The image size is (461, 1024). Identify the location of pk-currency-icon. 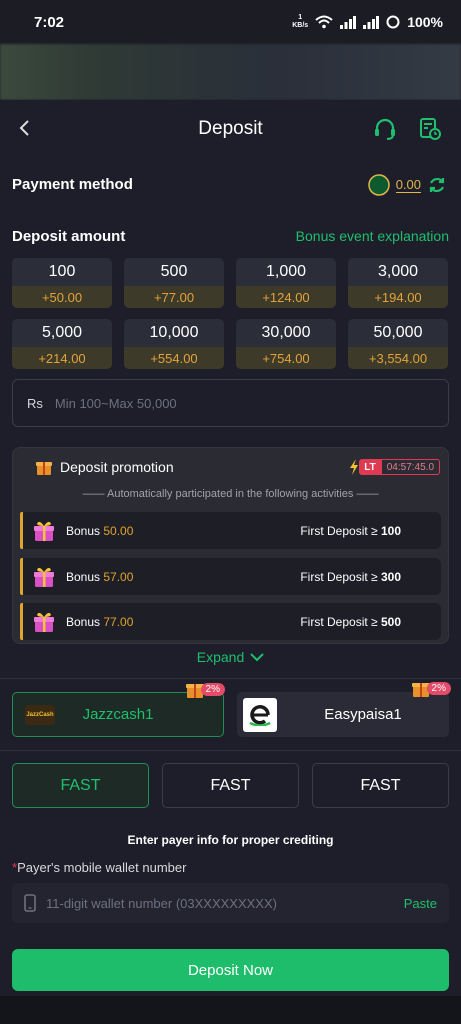
(378, 185).